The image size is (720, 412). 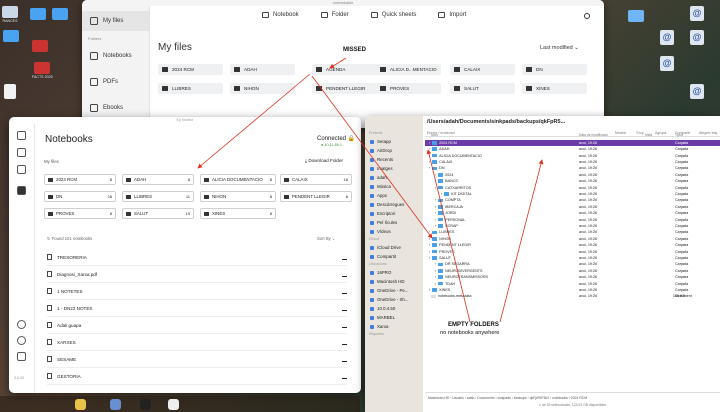 What do you see at coordinates (470, 333) in the screenshot?
I see `annotation-no-notebooks: no notebooks anywhere` at bounding box center [470, 333].